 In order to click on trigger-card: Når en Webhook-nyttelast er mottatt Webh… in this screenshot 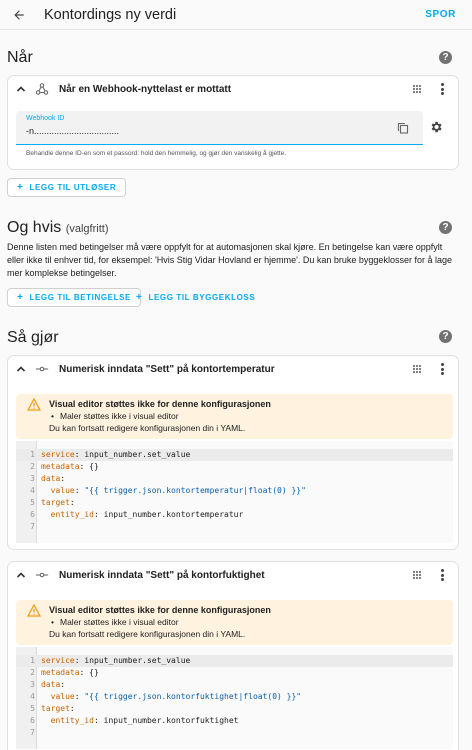, I will do `click(233, 122)`.